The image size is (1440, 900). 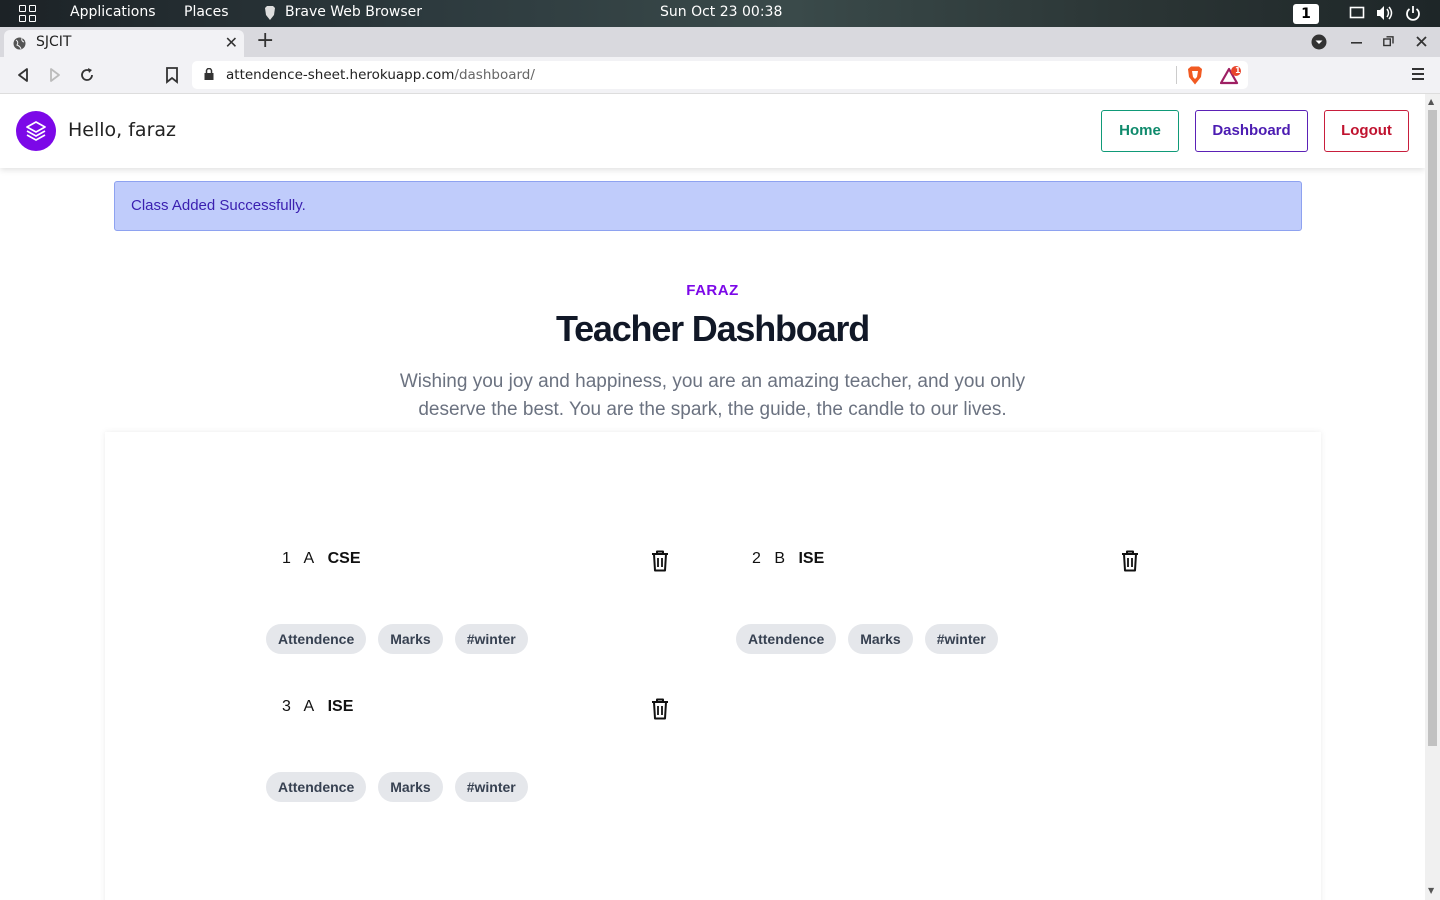 What do you see at coordinates (322, 711) in the screenshot?
I see `class-heading: 3 A ISE` at bounding box center [322, 711].